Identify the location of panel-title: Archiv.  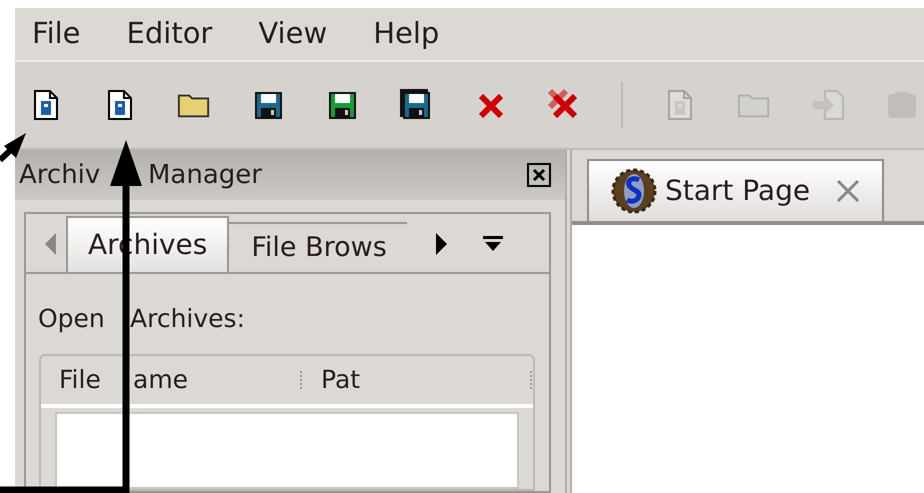
(59, 175).